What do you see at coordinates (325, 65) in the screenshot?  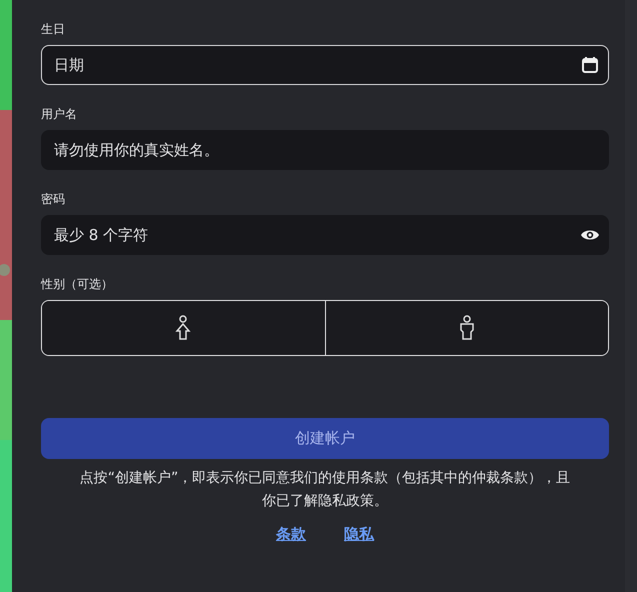 I see `date-field: 日期` at bounding box center [325, 65].